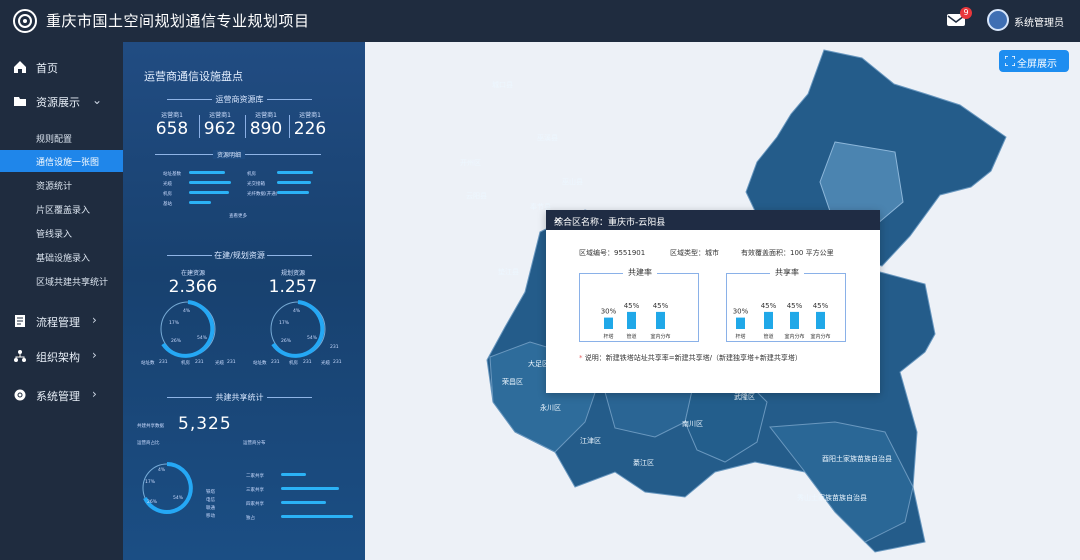 The image size is (1080, 560). Describe the element at coordinates (61, 138) in the screenshot. I see `sub-rule: 规则配置` at that location.